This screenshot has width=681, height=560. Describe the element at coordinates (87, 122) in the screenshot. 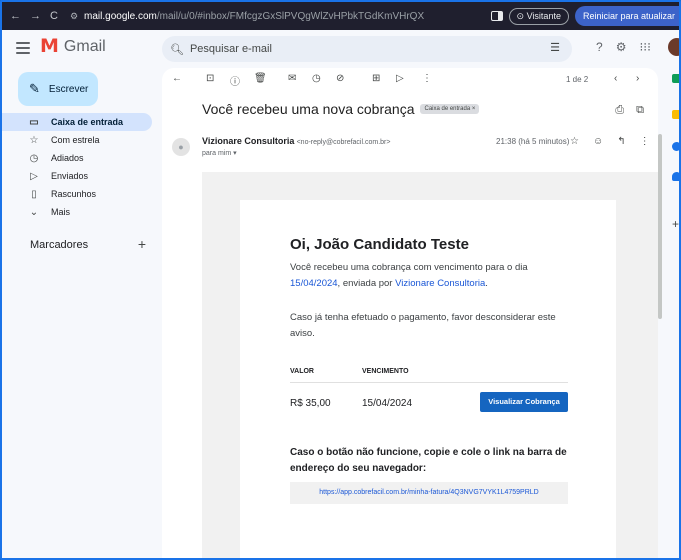

I see `sidebar-item-label: Caixa de entrada` at that location.